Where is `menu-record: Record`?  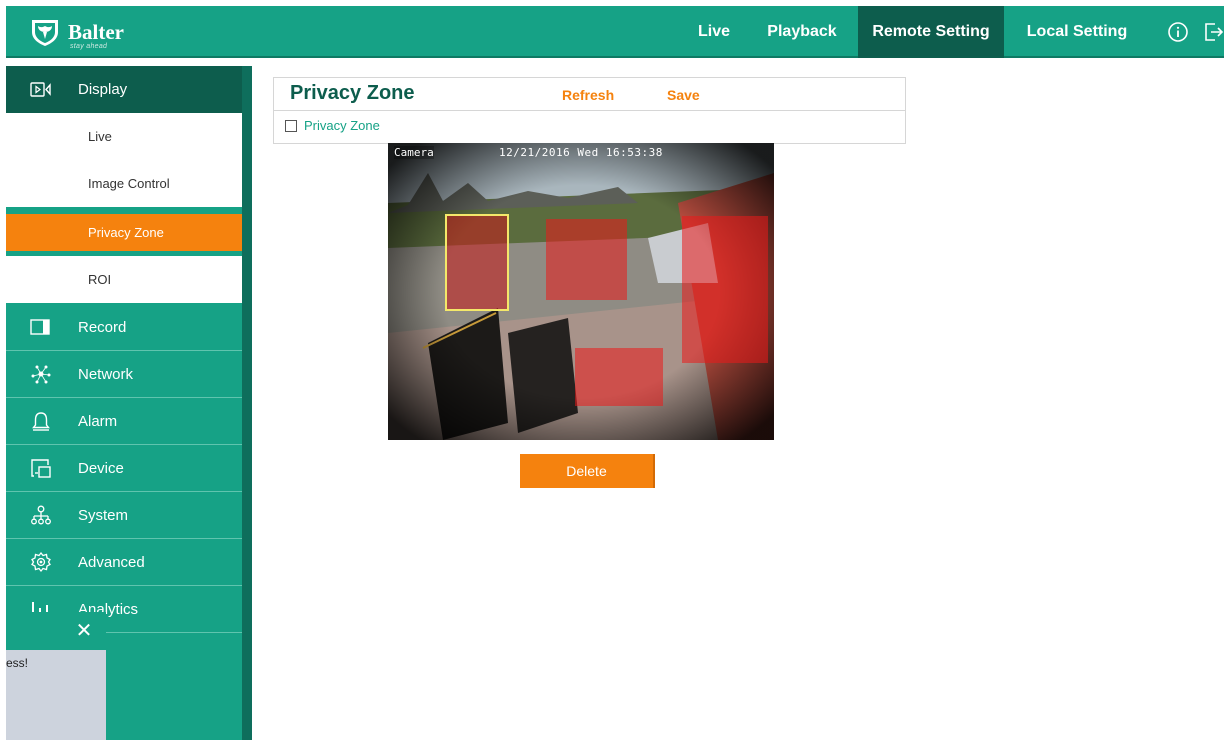
menu-record: Record is located at coordinates (124, 327).